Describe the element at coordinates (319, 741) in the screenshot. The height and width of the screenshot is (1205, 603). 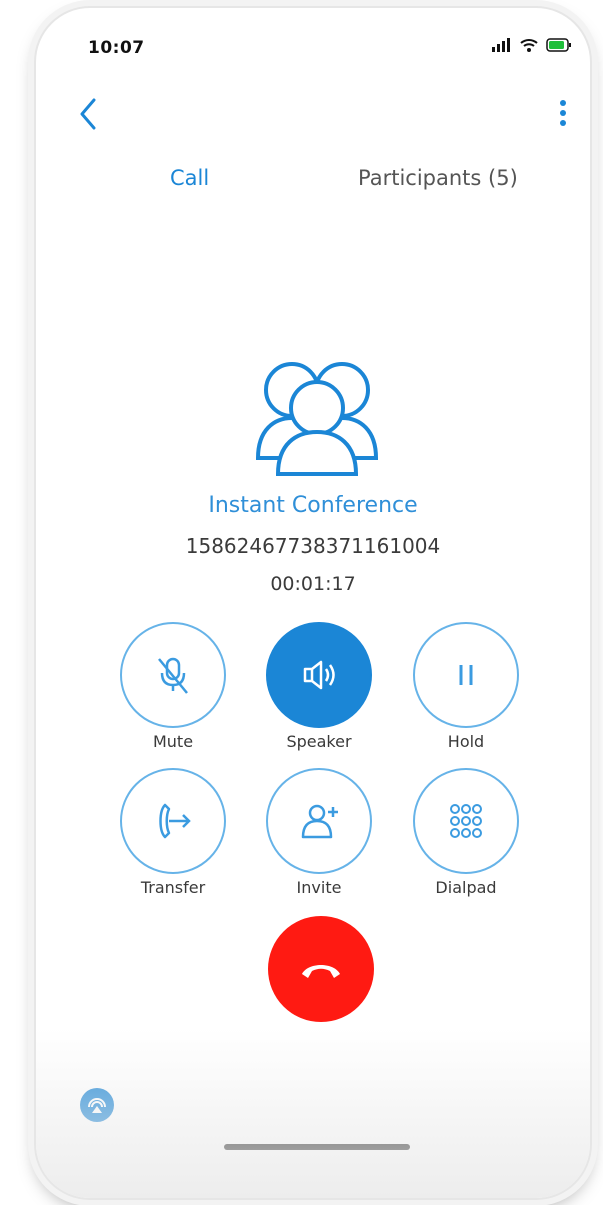
I see `speaker-label: Speaker` at that location.